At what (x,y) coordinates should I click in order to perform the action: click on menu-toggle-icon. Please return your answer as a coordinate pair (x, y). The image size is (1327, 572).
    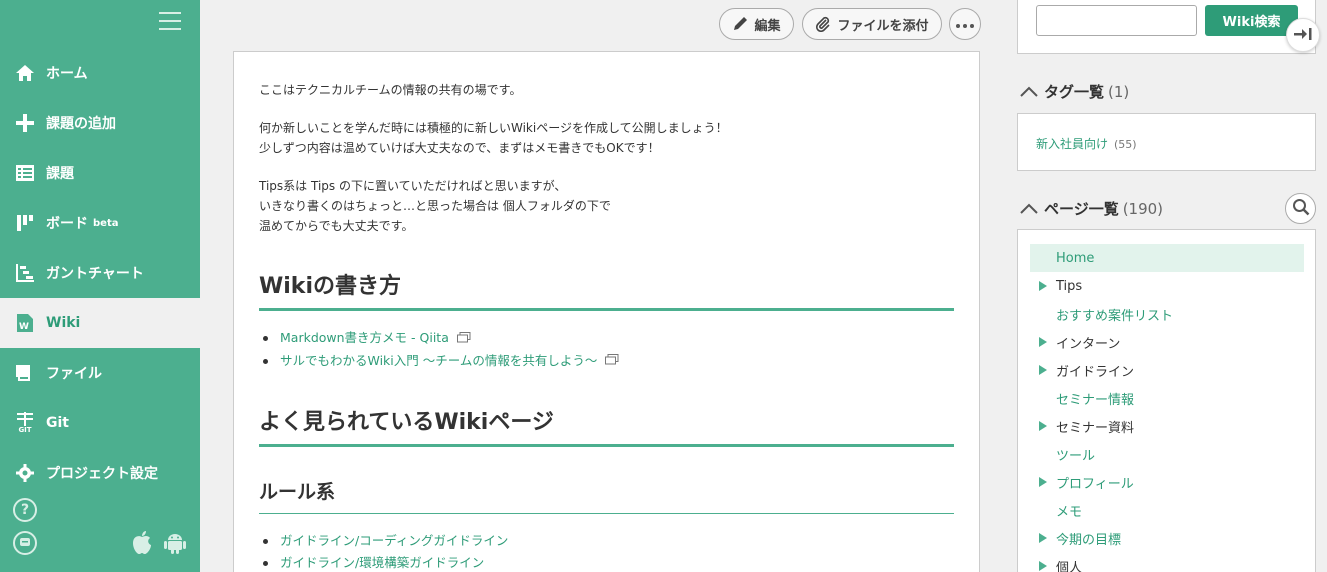
    Looking at the image, I should click on (170, 22).